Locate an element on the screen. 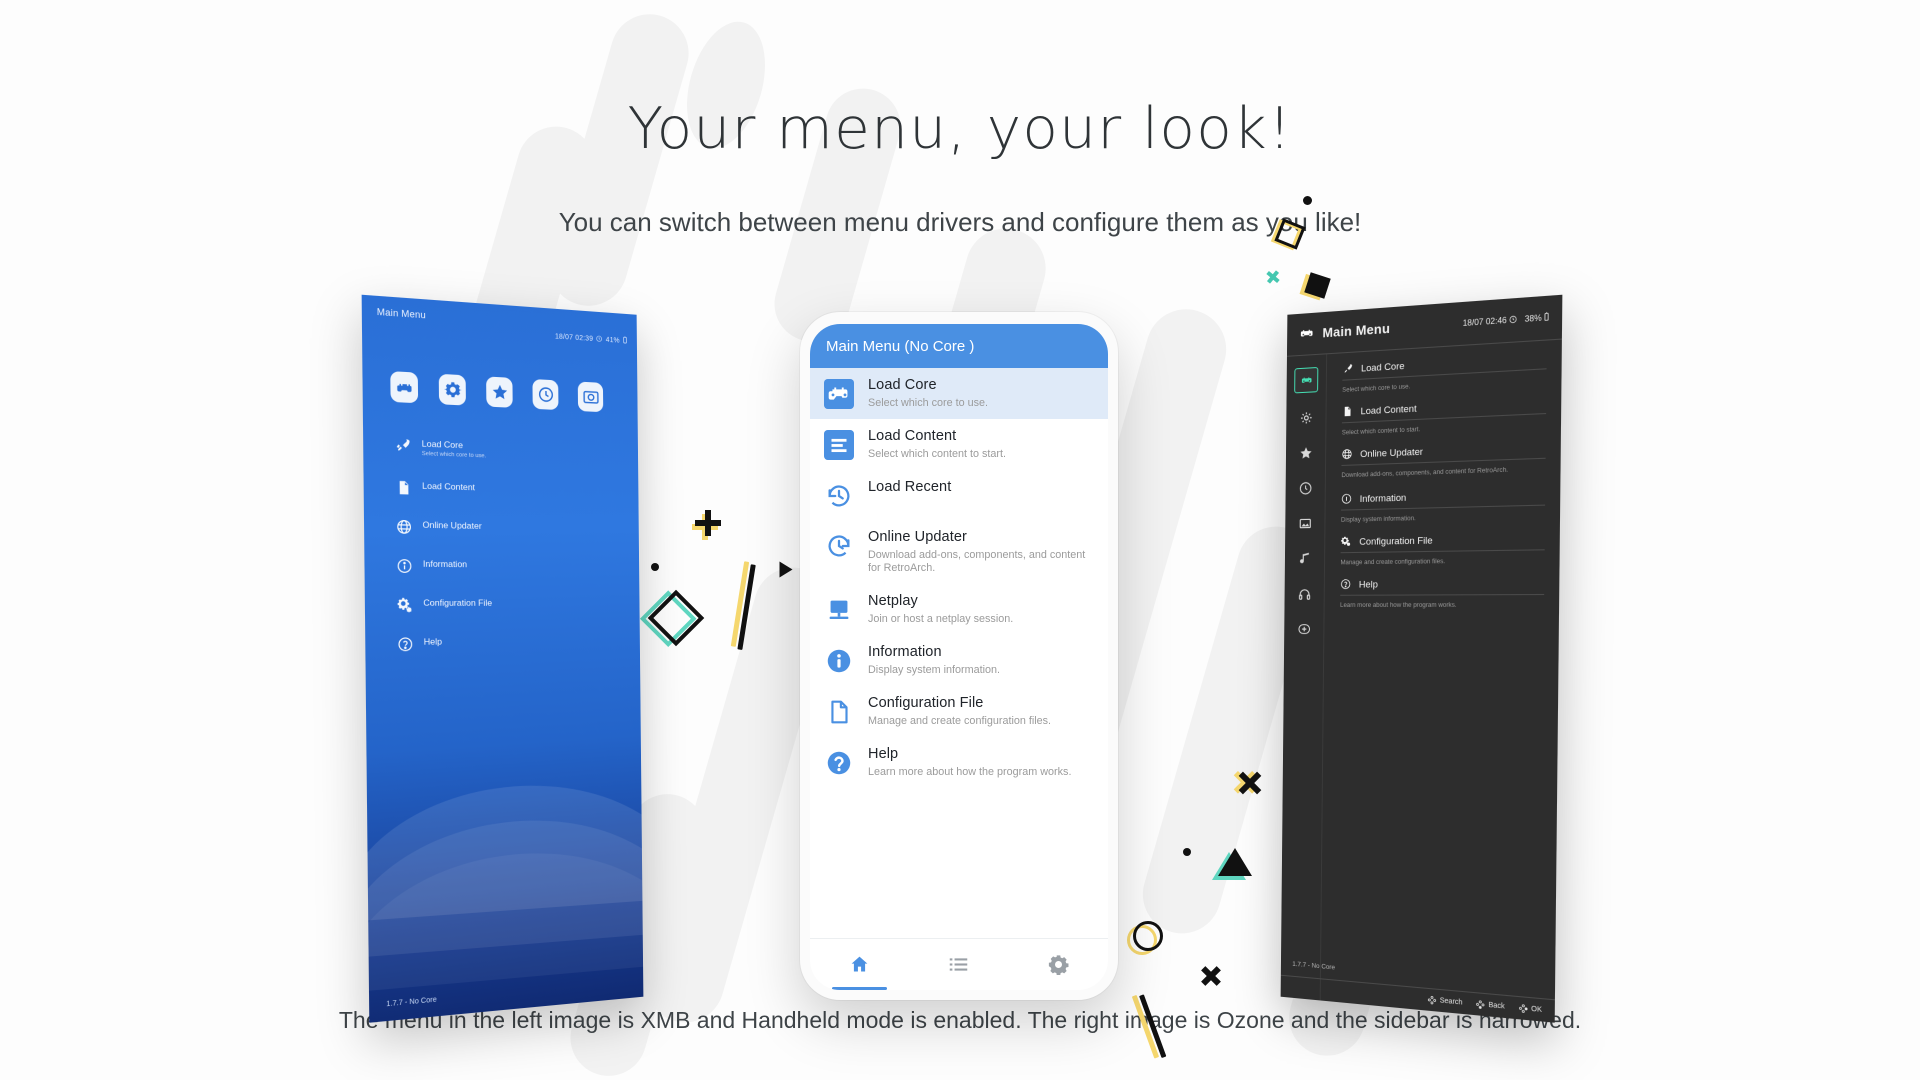  phone-item-sublabel: Manage and create configuration files. is located at coordinates (960, 721).